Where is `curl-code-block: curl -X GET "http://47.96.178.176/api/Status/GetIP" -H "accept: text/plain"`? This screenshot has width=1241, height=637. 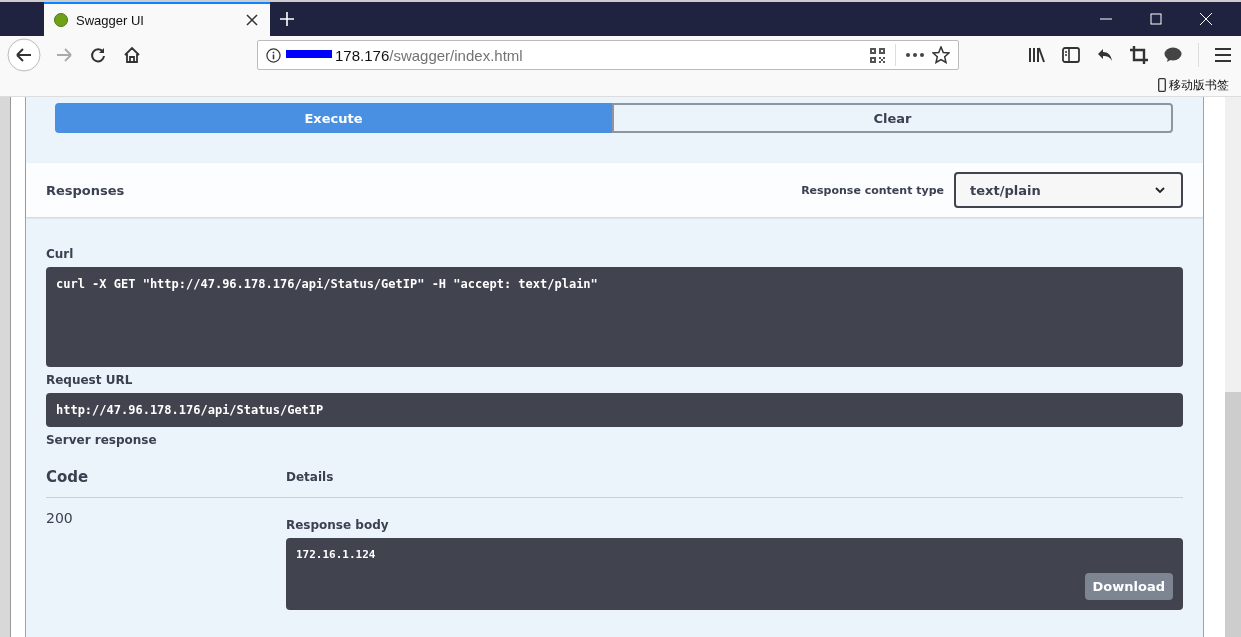 curl-code-block: curl -X GET "http://47.96.178.176/api/Status/GetIP" -H "accept: text/plain" is located at coordinates (614, 317).